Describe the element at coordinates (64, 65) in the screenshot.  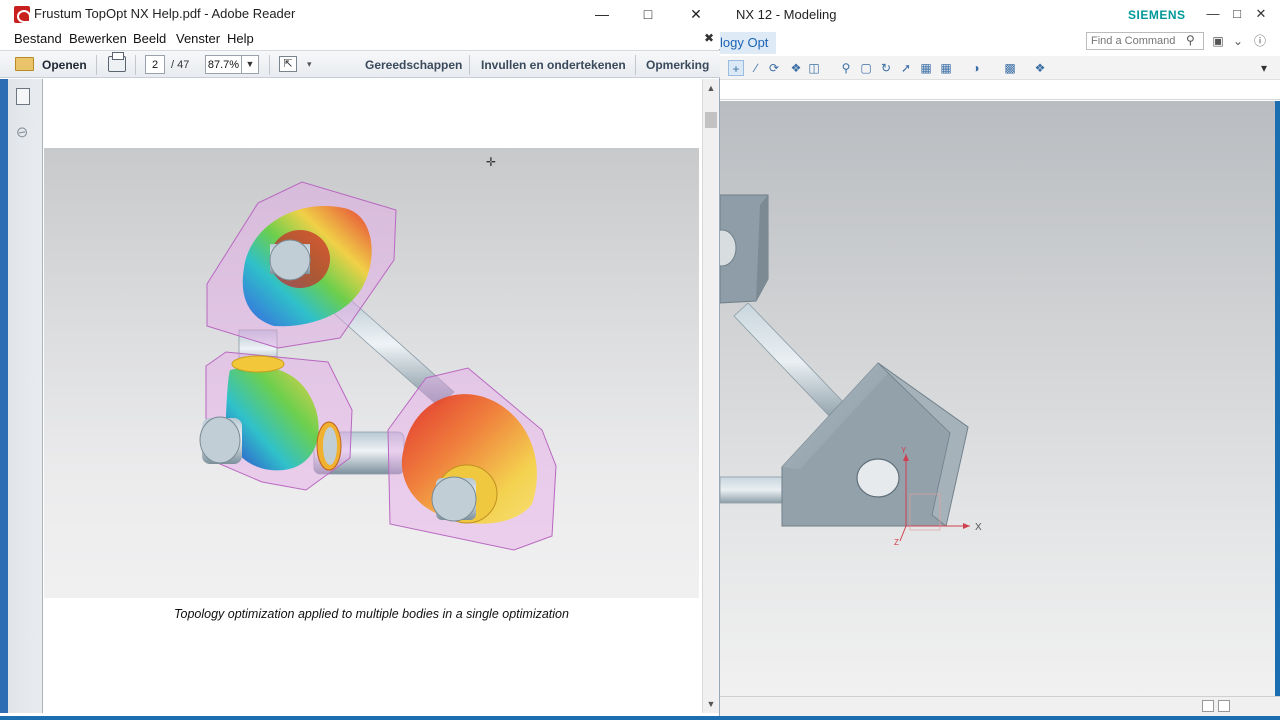
I see `open-button: Openen` at that location.